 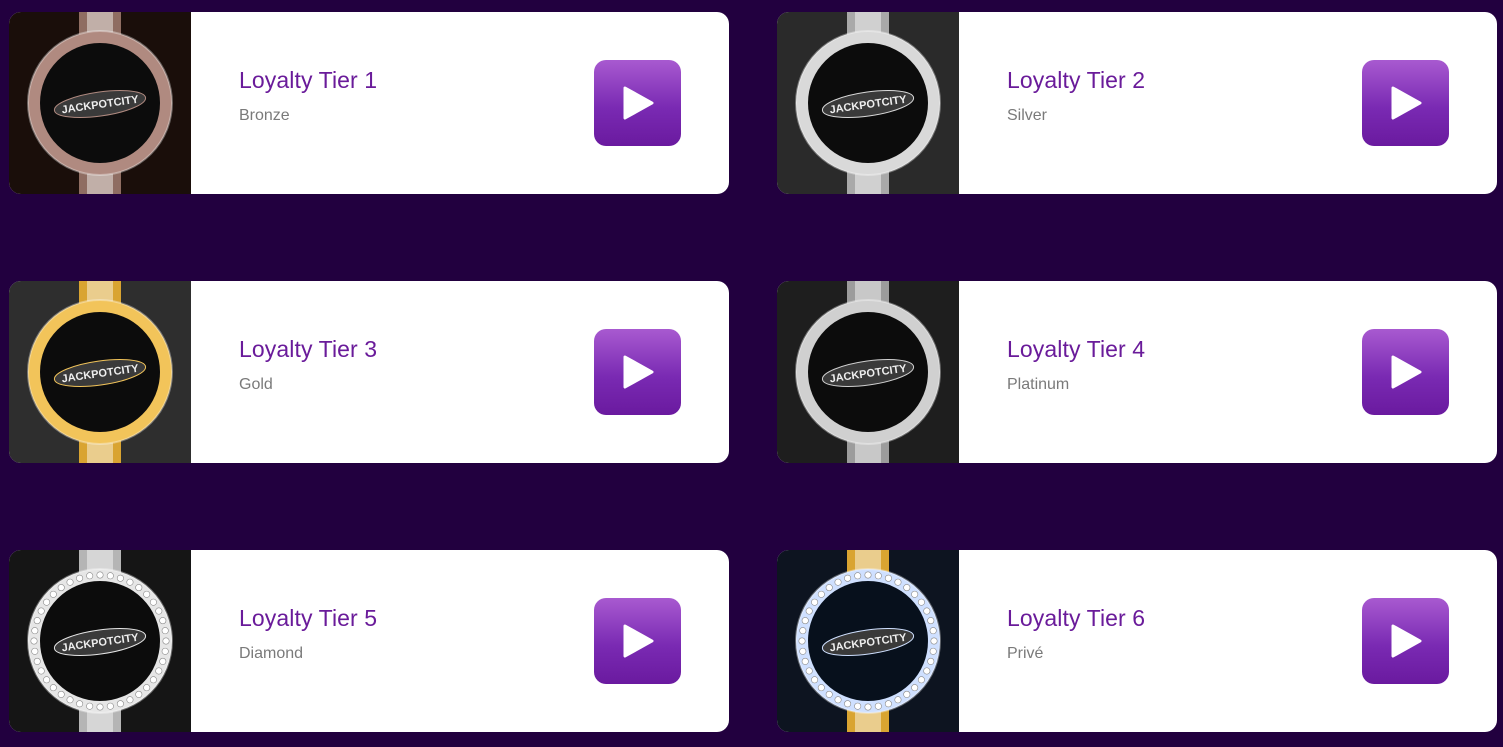 I want to click on tier-subtitle: Gold, so click(x=256, y=384).